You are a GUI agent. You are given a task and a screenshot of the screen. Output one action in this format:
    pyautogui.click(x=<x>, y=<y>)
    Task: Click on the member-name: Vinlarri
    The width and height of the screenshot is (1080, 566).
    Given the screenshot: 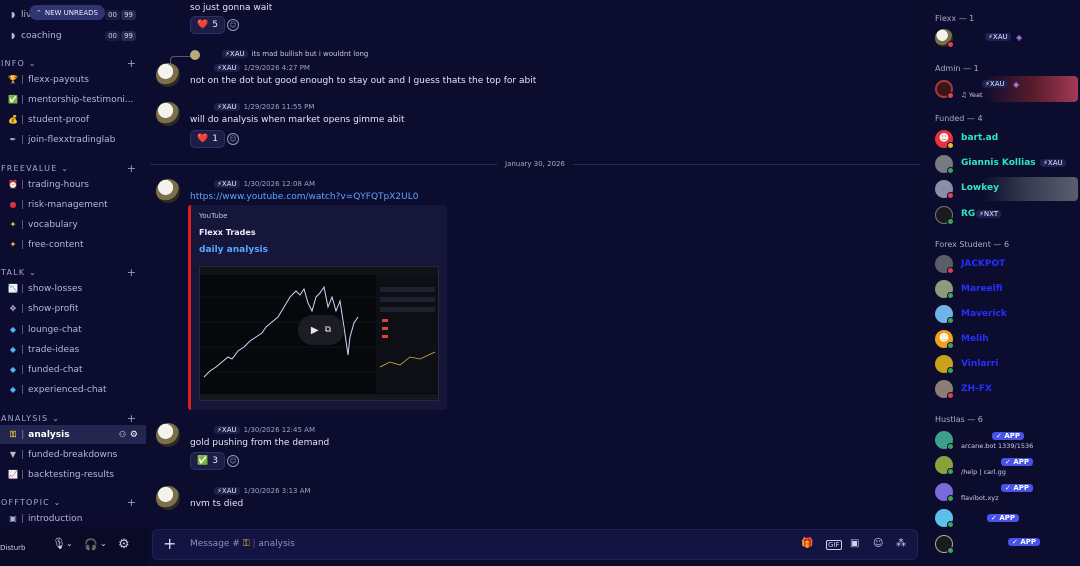 What is the action you would take?
    pyautogui.click(x=979, y=364)
    